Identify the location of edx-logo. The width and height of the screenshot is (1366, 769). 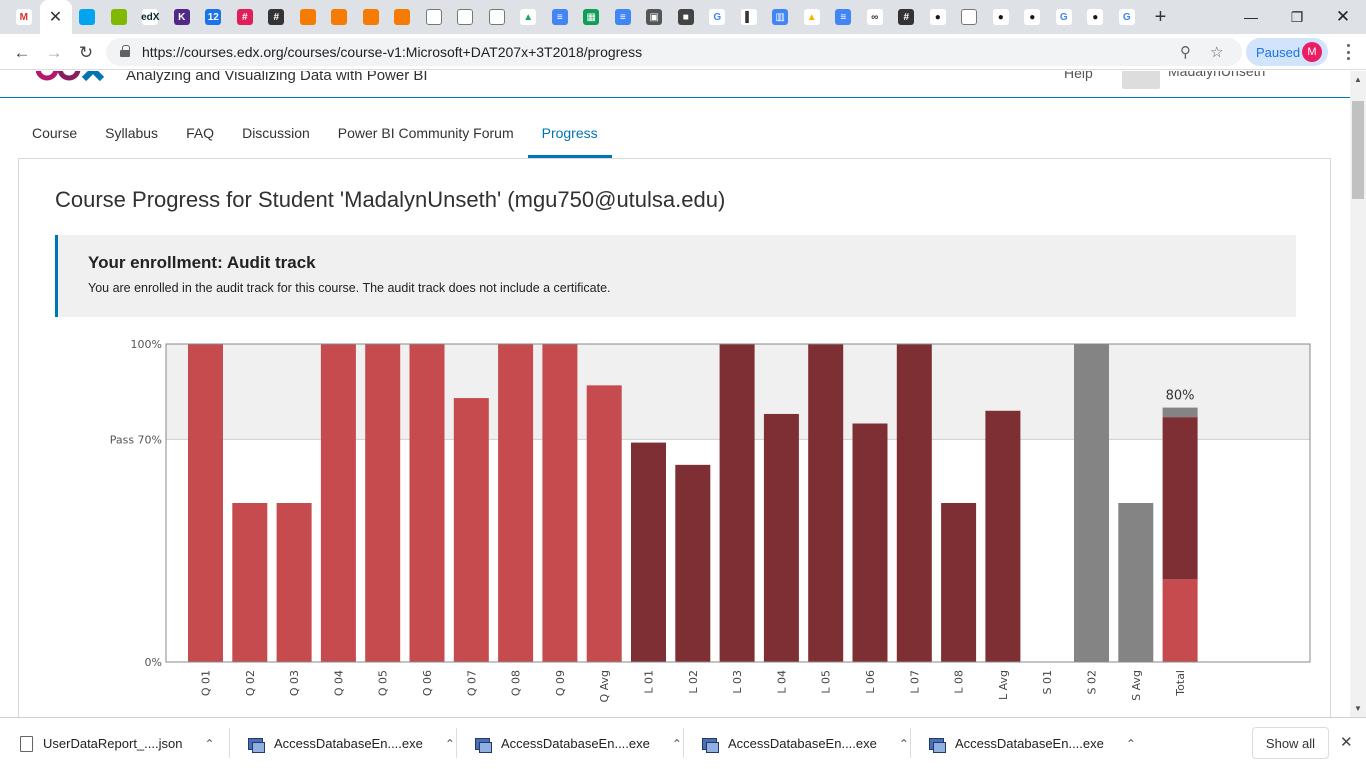
(71, 77).